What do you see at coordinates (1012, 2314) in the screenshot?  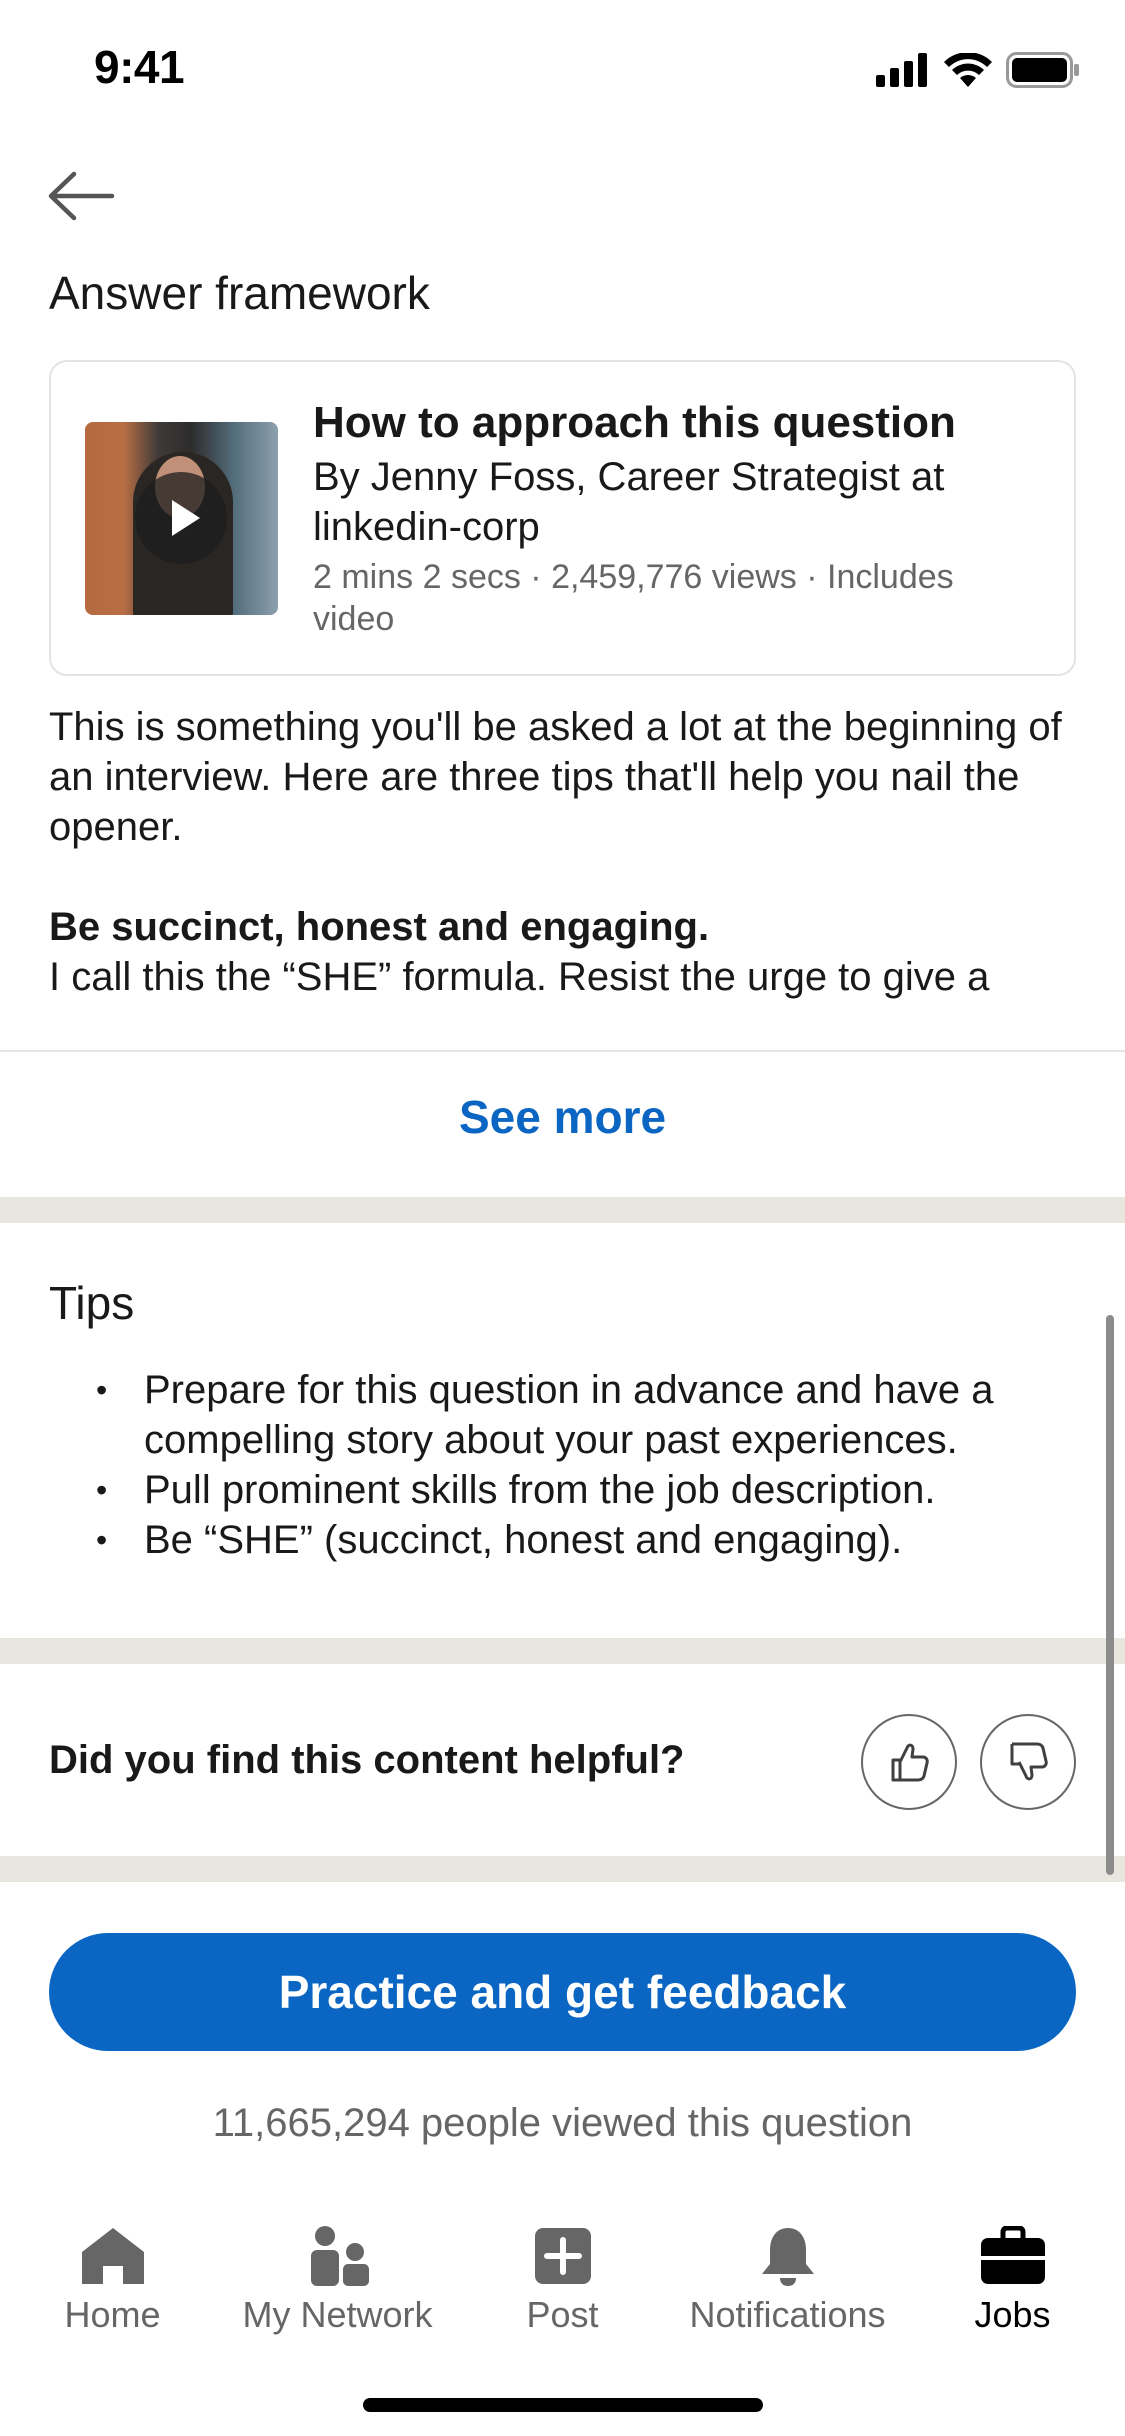 I see `nav-label: Jobs` at bounding box center [1012, 2314].